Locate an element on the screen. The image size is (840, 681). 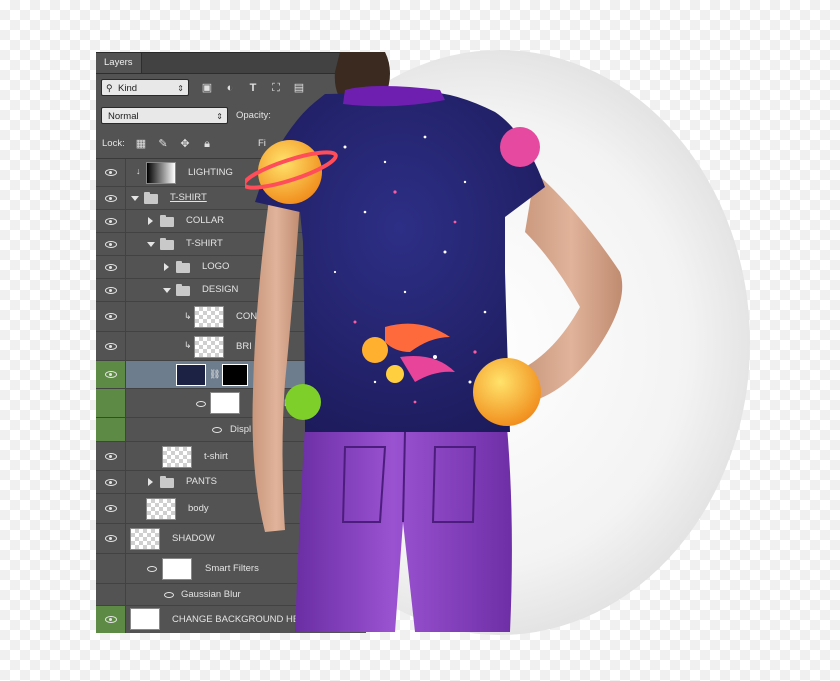
tab-layers: Layers is located at coordinates (119, 63).